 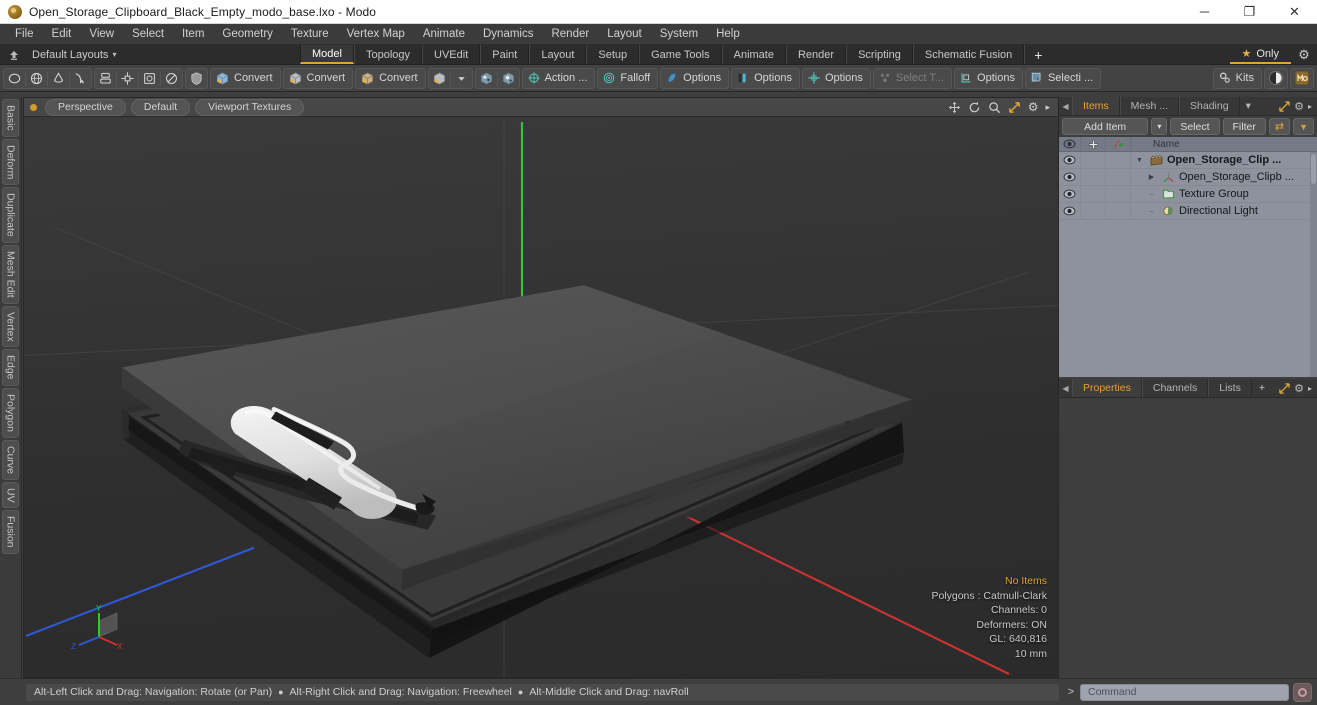 I want to click on tab-layout: Layout, so click(x=558, y=54).